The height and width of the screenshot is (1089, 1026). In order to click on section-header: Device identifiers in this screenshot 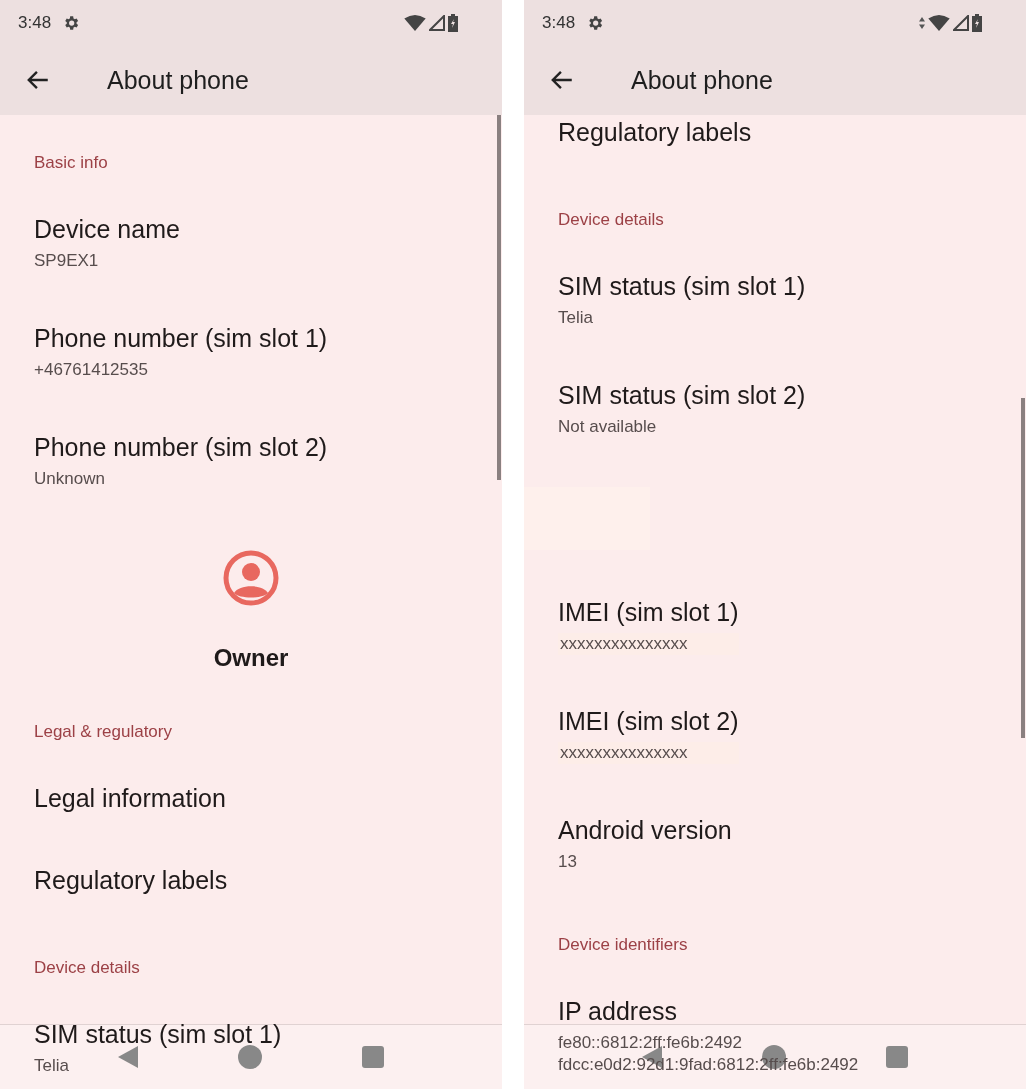, I will do `click(623, 945)`.